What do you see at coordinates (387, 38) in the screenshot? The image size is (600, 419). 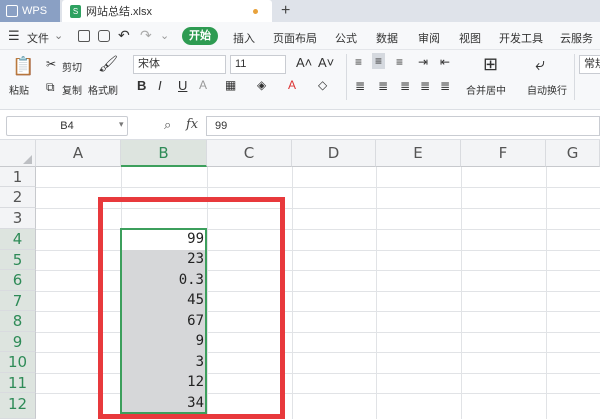 I see `menu-data: 数据` at bounding box center [387, 38].